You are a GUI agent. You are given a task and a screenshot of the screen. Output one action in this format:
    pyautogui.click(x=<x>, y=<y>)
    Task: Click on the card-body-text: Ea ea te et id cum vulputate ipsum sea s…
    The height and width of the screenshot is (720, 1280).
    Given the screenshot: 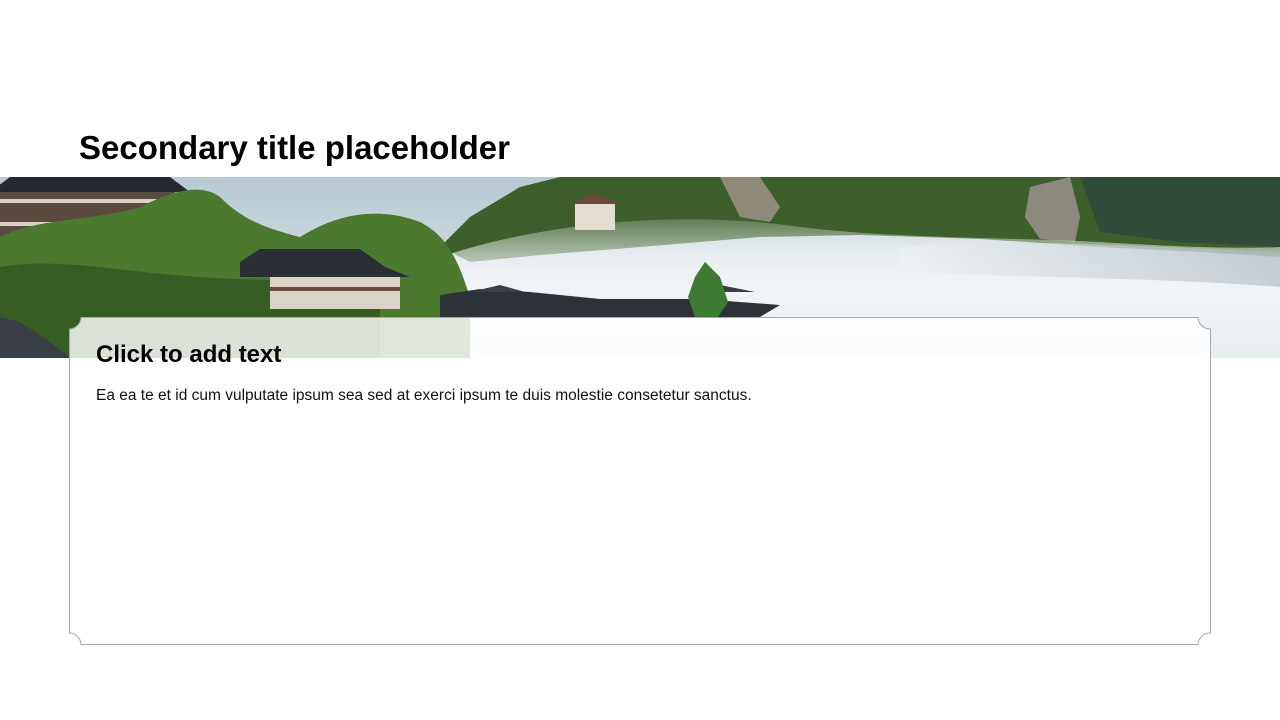 What is the action you would take?
    pyautogui.click(x=424, y=396)
    